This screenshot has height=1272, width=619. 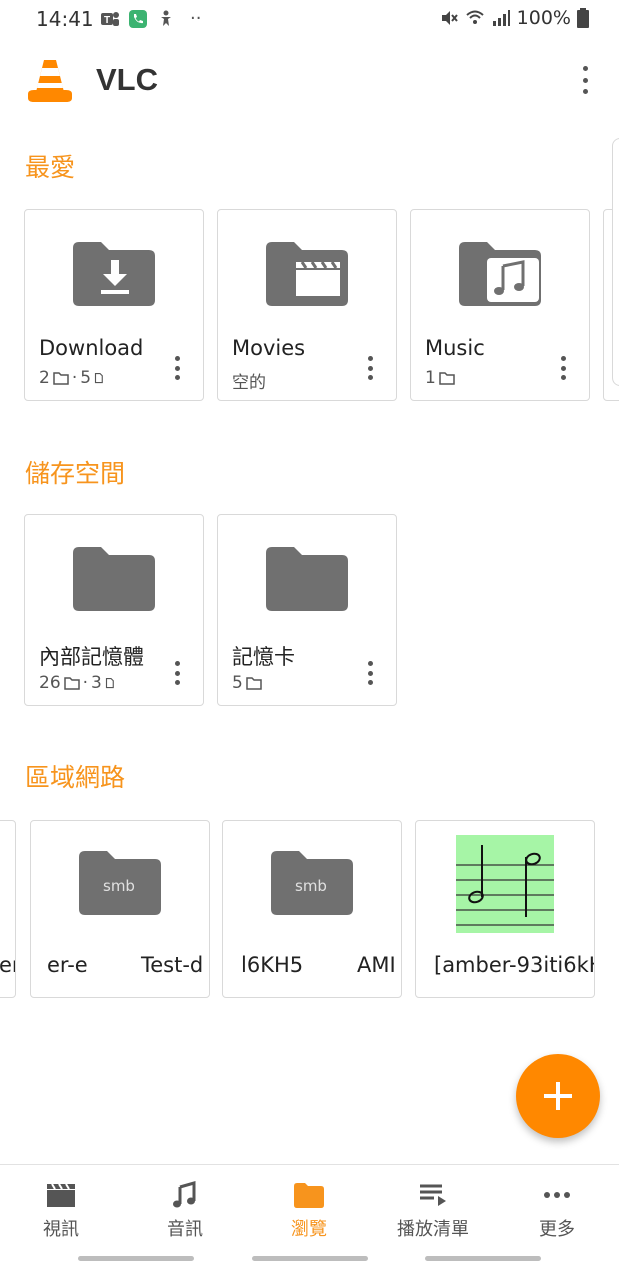 I want to click on mute-icon, so click(x=449, y=18).